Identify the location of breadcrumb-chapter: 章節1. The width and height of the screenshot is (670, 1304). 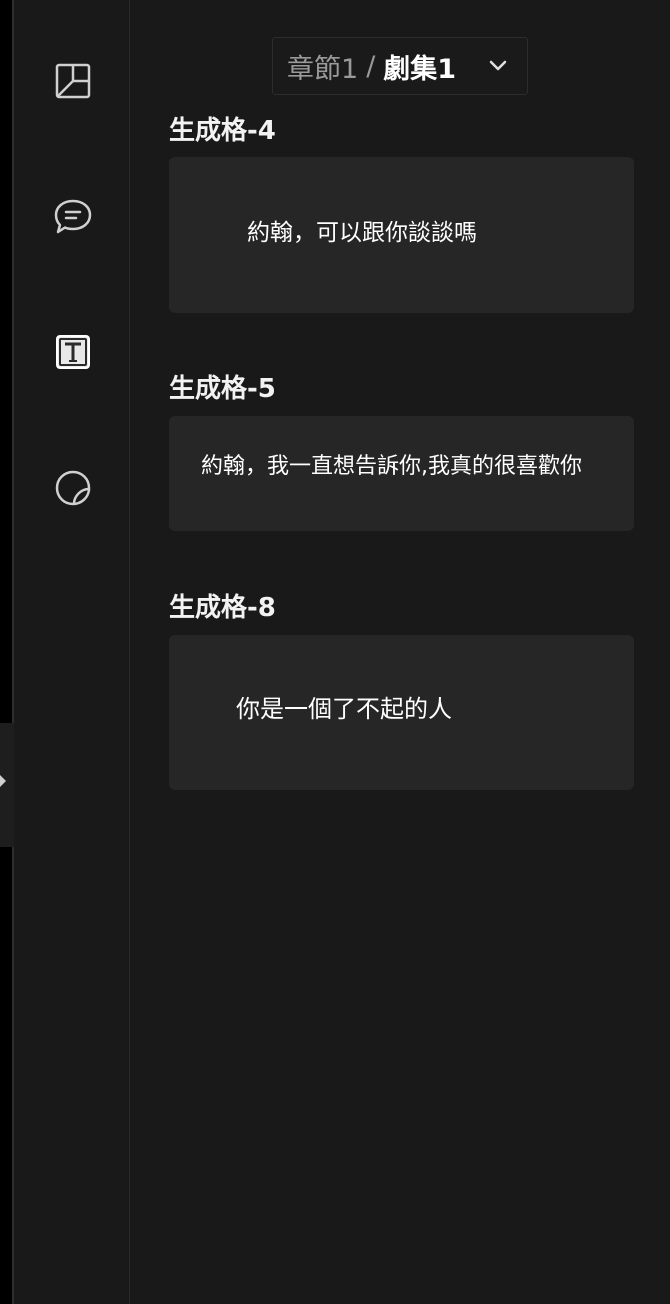
(322, 66).